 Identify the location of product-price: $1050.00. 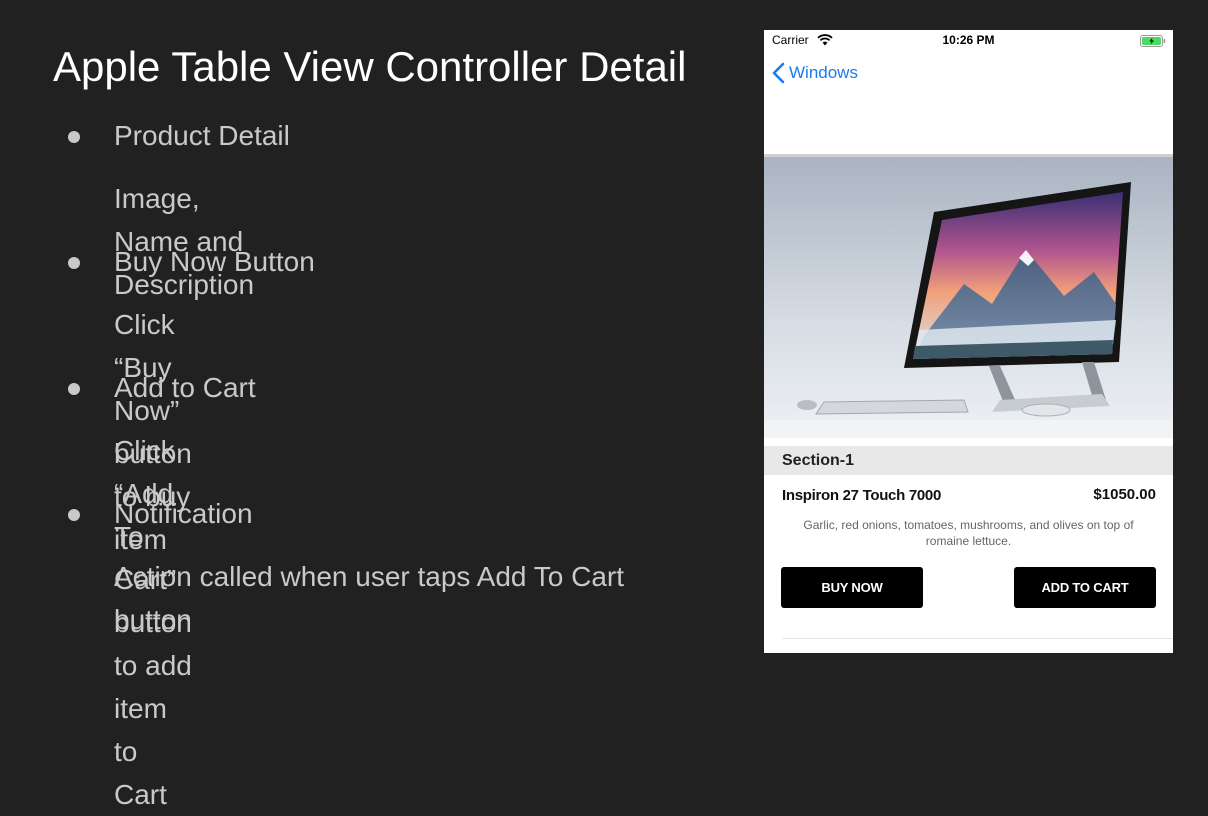
(1124, 494).